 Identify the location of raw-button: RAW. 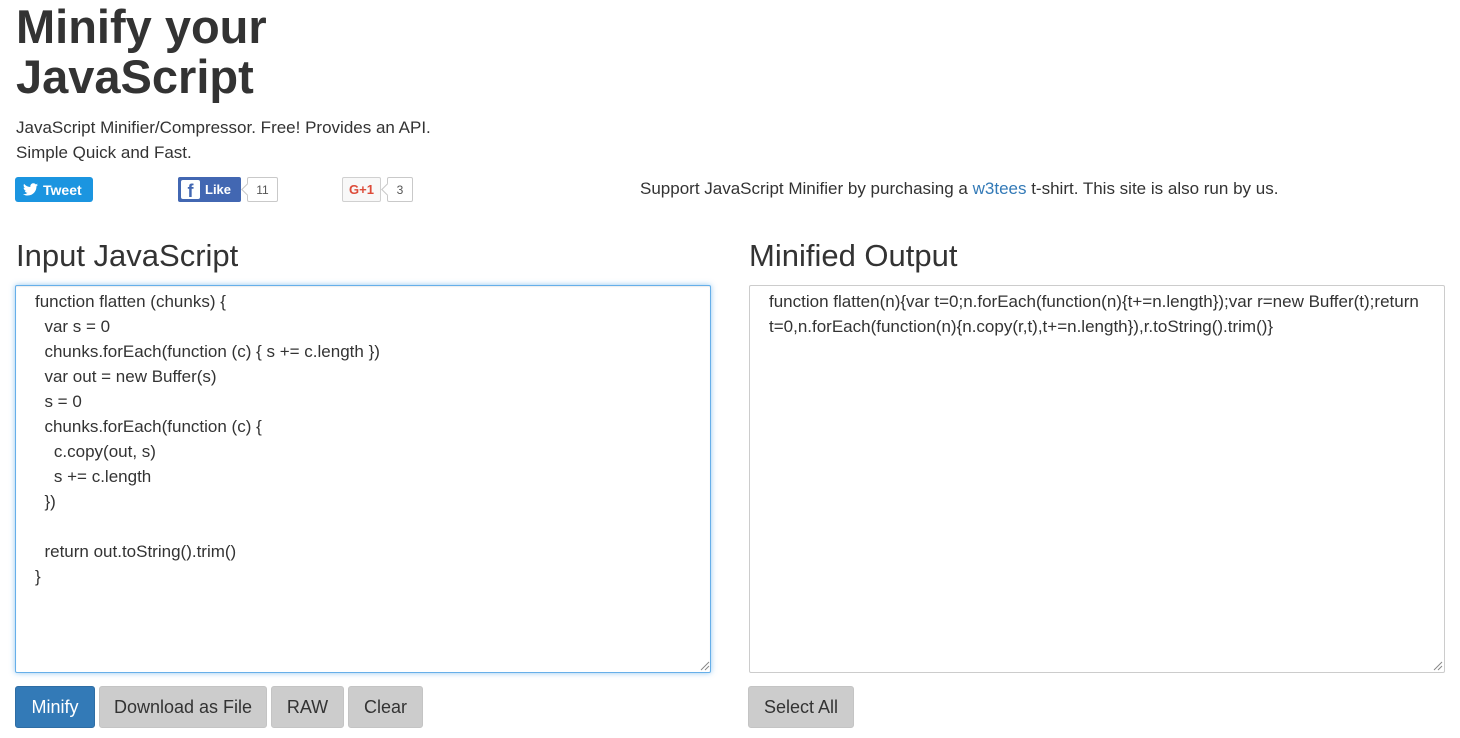
(307, 707).